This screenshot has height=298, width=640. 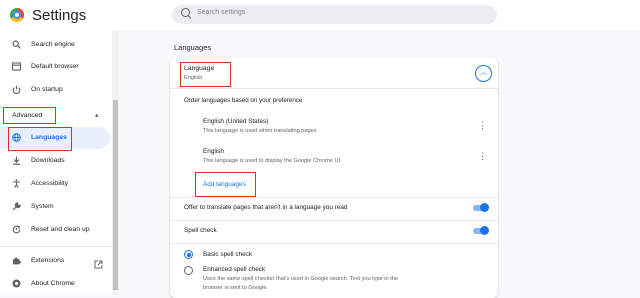 I want to click on sidebar-item-downloads: Downloads, so click(x=56, y=161).